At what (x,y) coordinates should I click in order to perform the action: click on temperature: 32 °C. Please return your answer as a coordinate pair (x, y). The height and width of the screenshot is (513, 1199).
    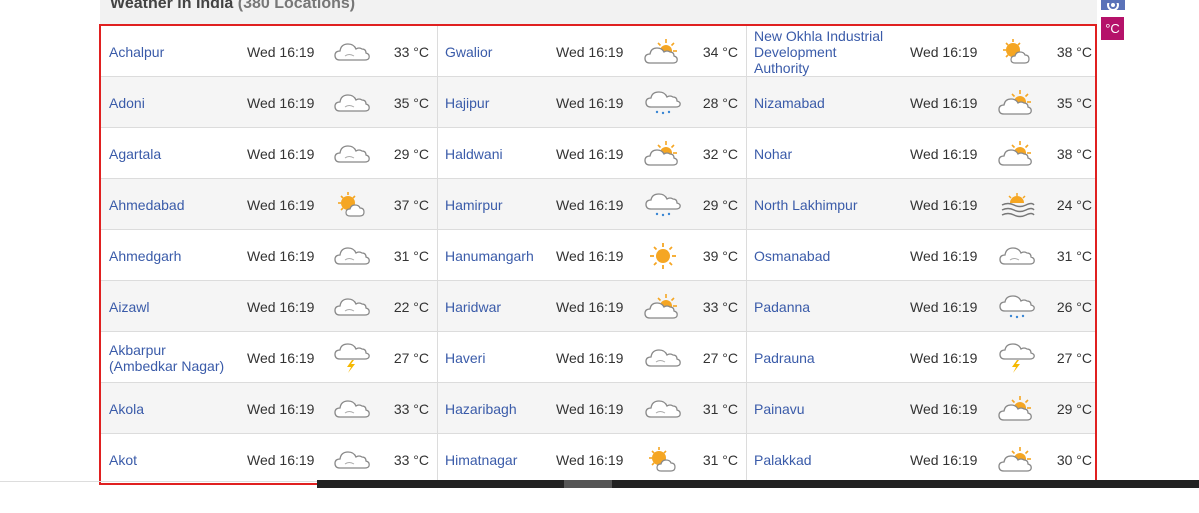
    Looking at the image, I should click on (720, 153).